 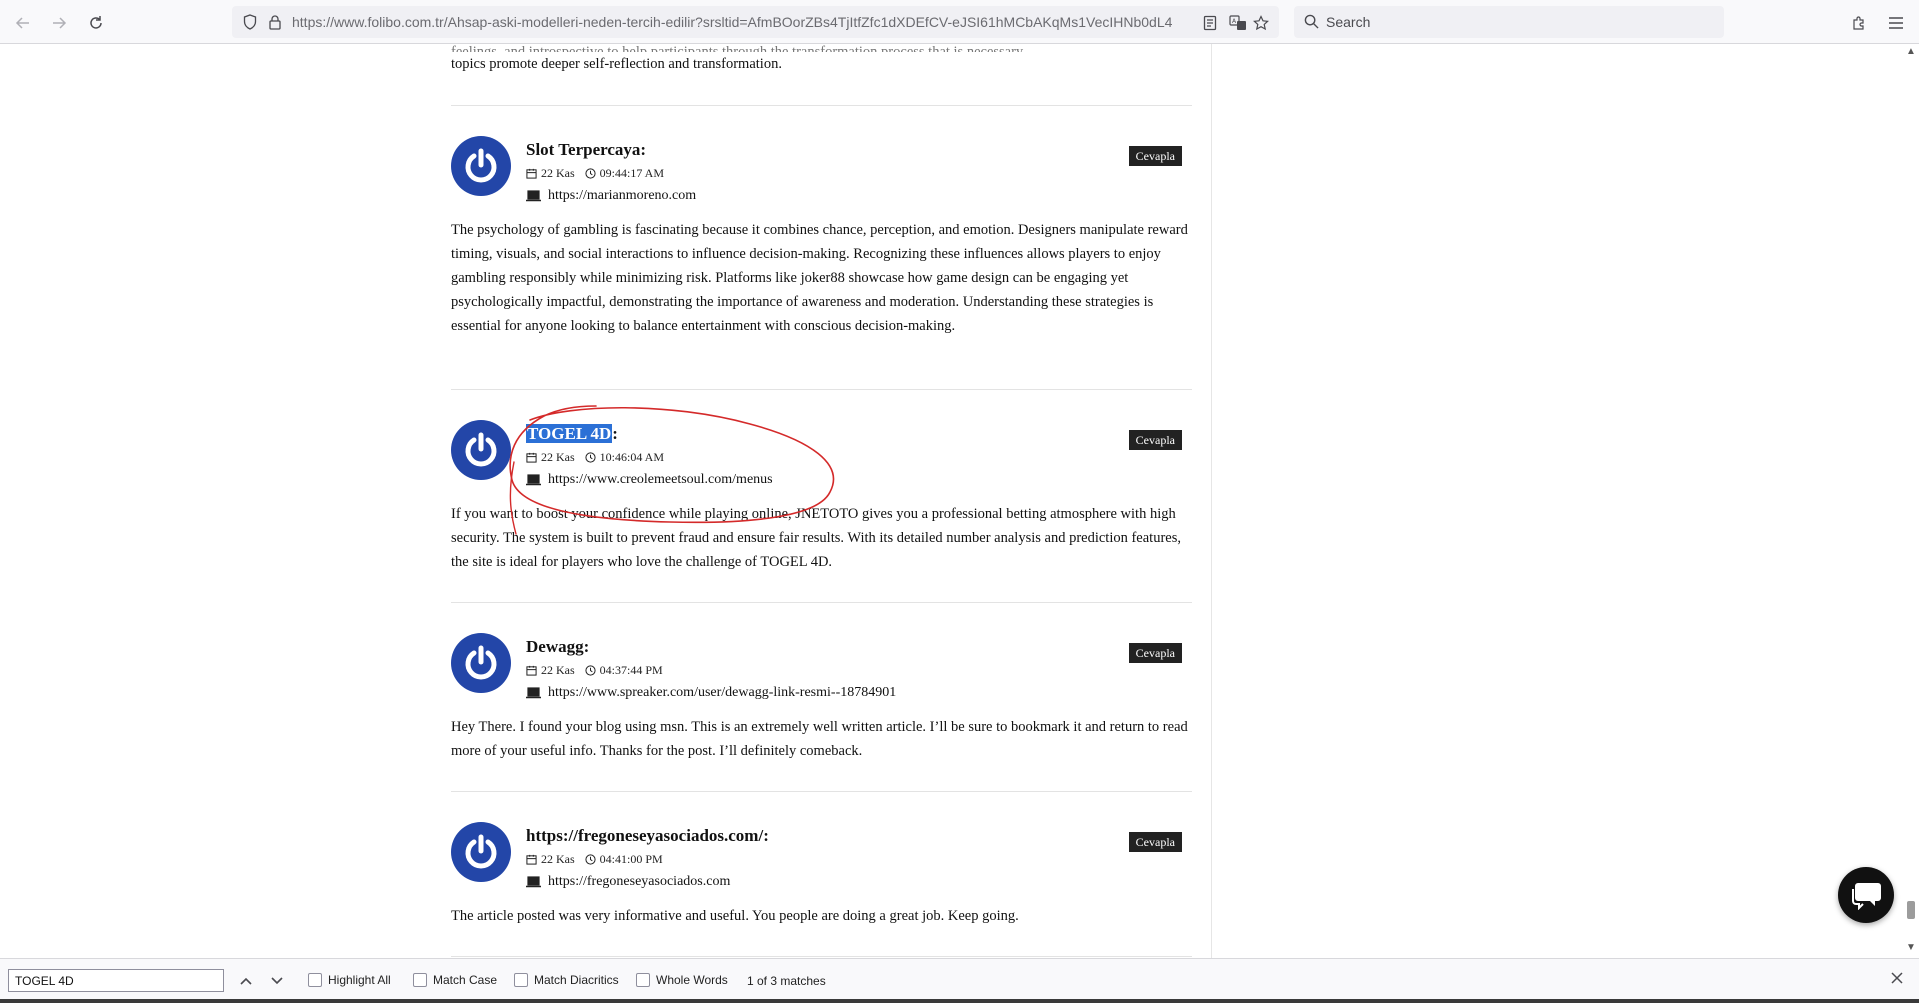 What do you see at coordinates (1234, 21) in the screenshot?
I see `svg-text: A` at bounding box center [1234, 21].